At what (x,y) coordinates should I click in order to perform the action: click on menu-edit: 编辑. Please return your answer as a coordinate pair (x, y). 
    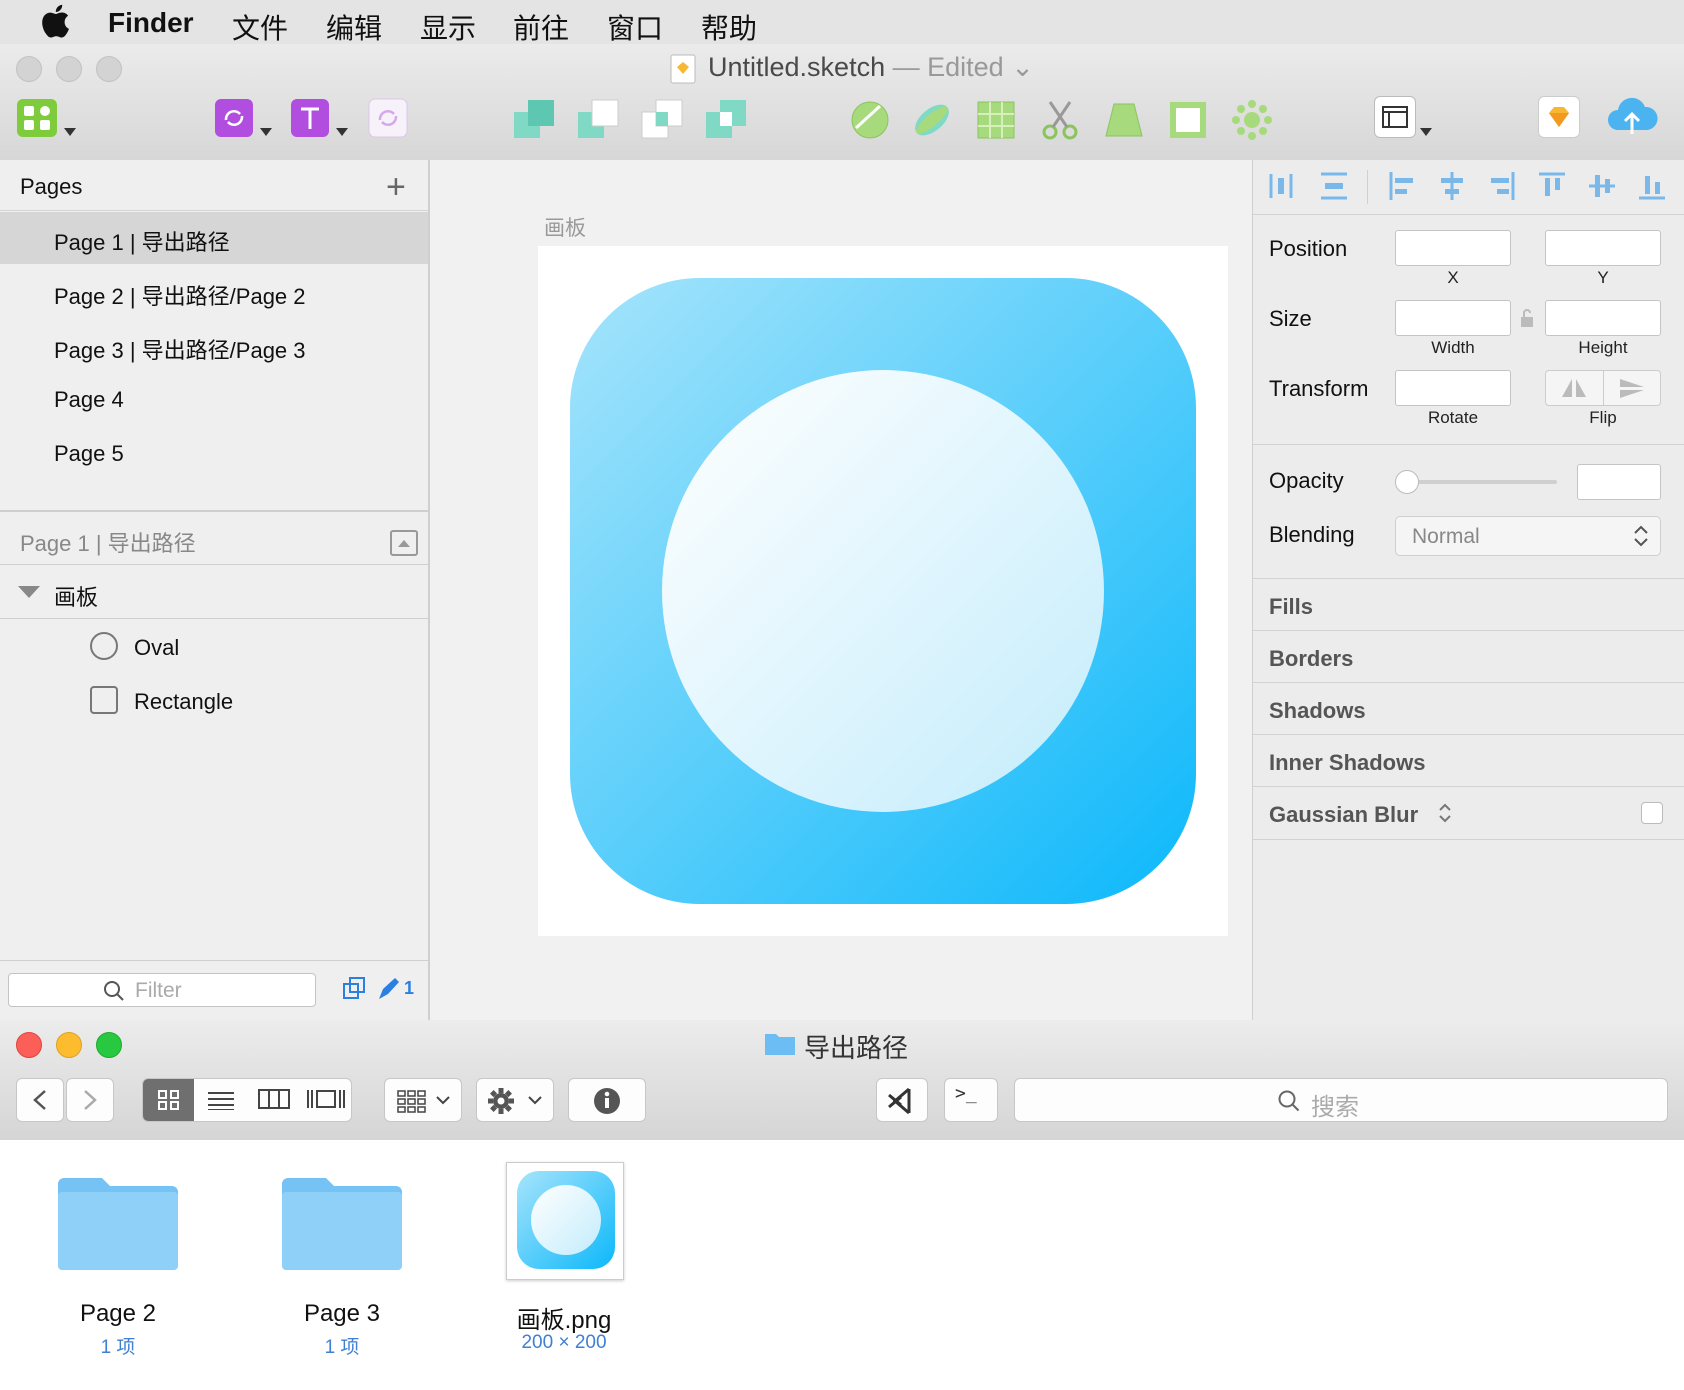
    Looking at the image, I should click on (354, 27).